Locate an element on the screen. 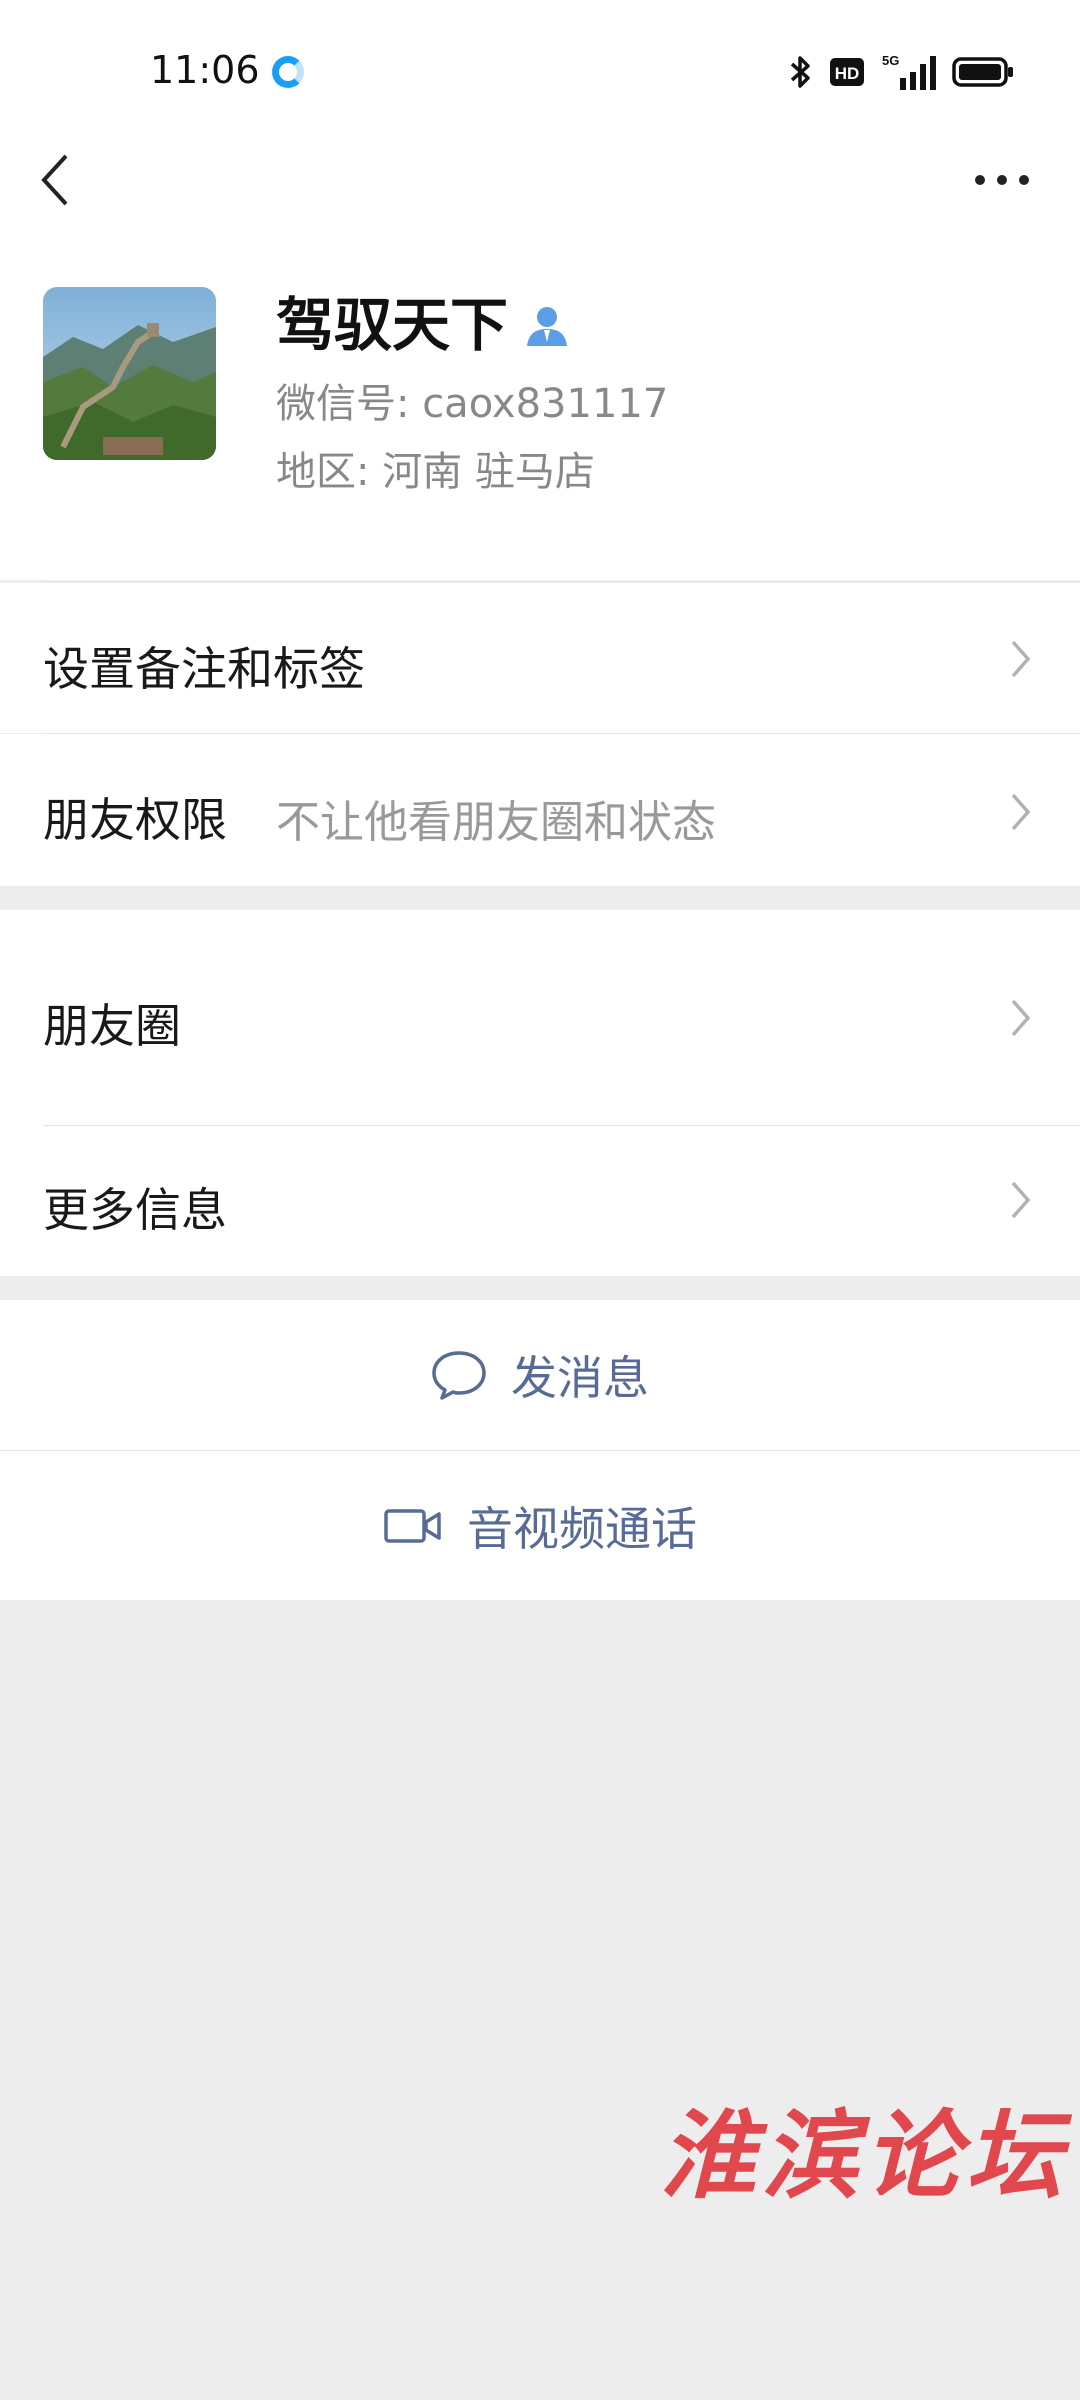 The height and width of the screenshot is (2400, 1080). video-call-label: 音视频通话 is located at coordinates (582, 1529).